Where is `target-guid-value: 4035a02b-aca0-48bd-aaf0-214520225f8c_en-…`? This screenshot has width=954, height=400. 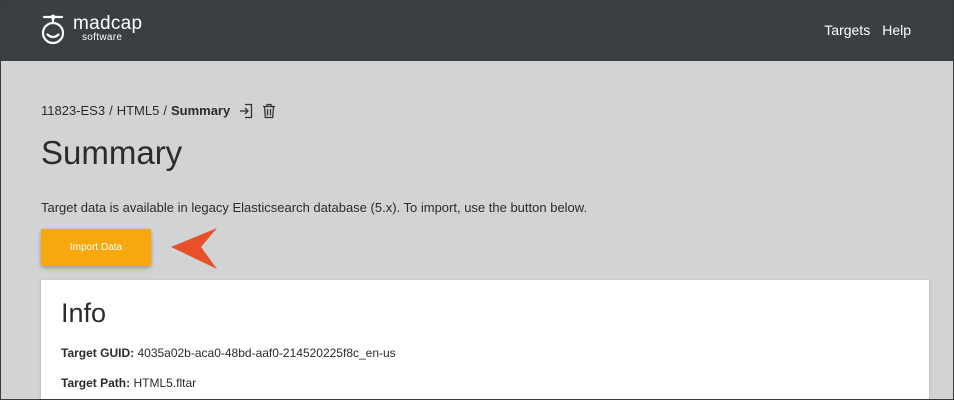 target-guid-value: 4035a02b-aca0-48bd-aaf0-214520225f8c_en-… is located at coordinates (266, 353).